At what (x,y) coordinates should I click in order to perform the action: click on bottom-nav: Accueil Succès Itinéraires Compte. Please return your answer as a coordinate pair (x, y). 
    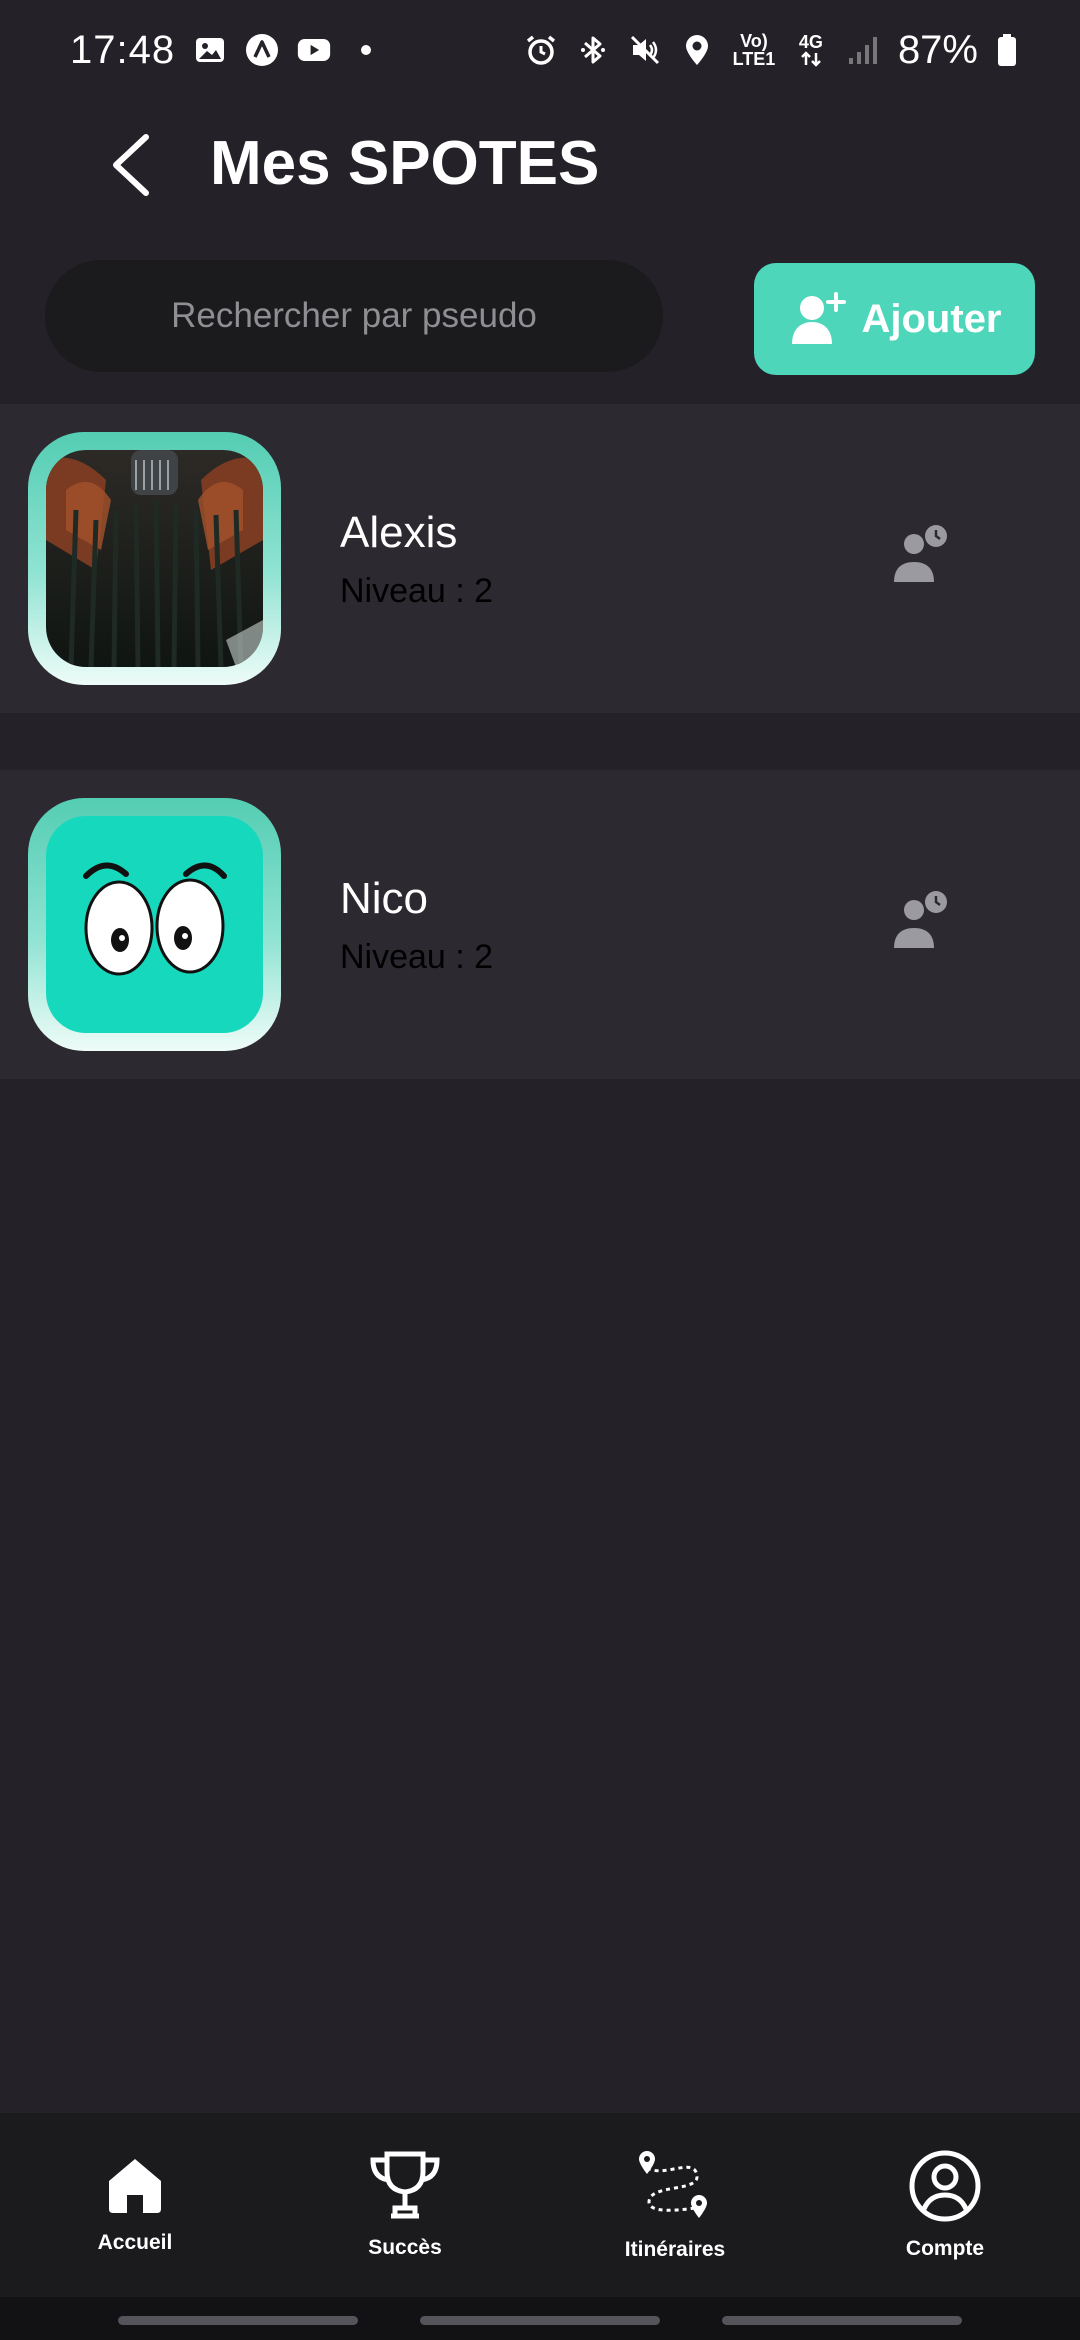
    Looking at the image, I should click on (540, 2205).